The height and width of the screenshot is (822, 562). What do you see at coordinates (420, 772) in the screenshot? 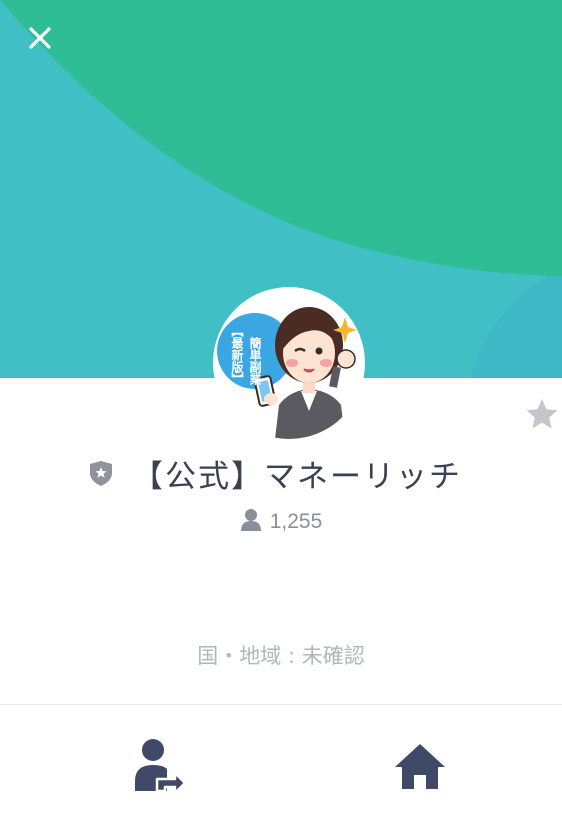
I see `home-icon` at bounding box center [420, 772].